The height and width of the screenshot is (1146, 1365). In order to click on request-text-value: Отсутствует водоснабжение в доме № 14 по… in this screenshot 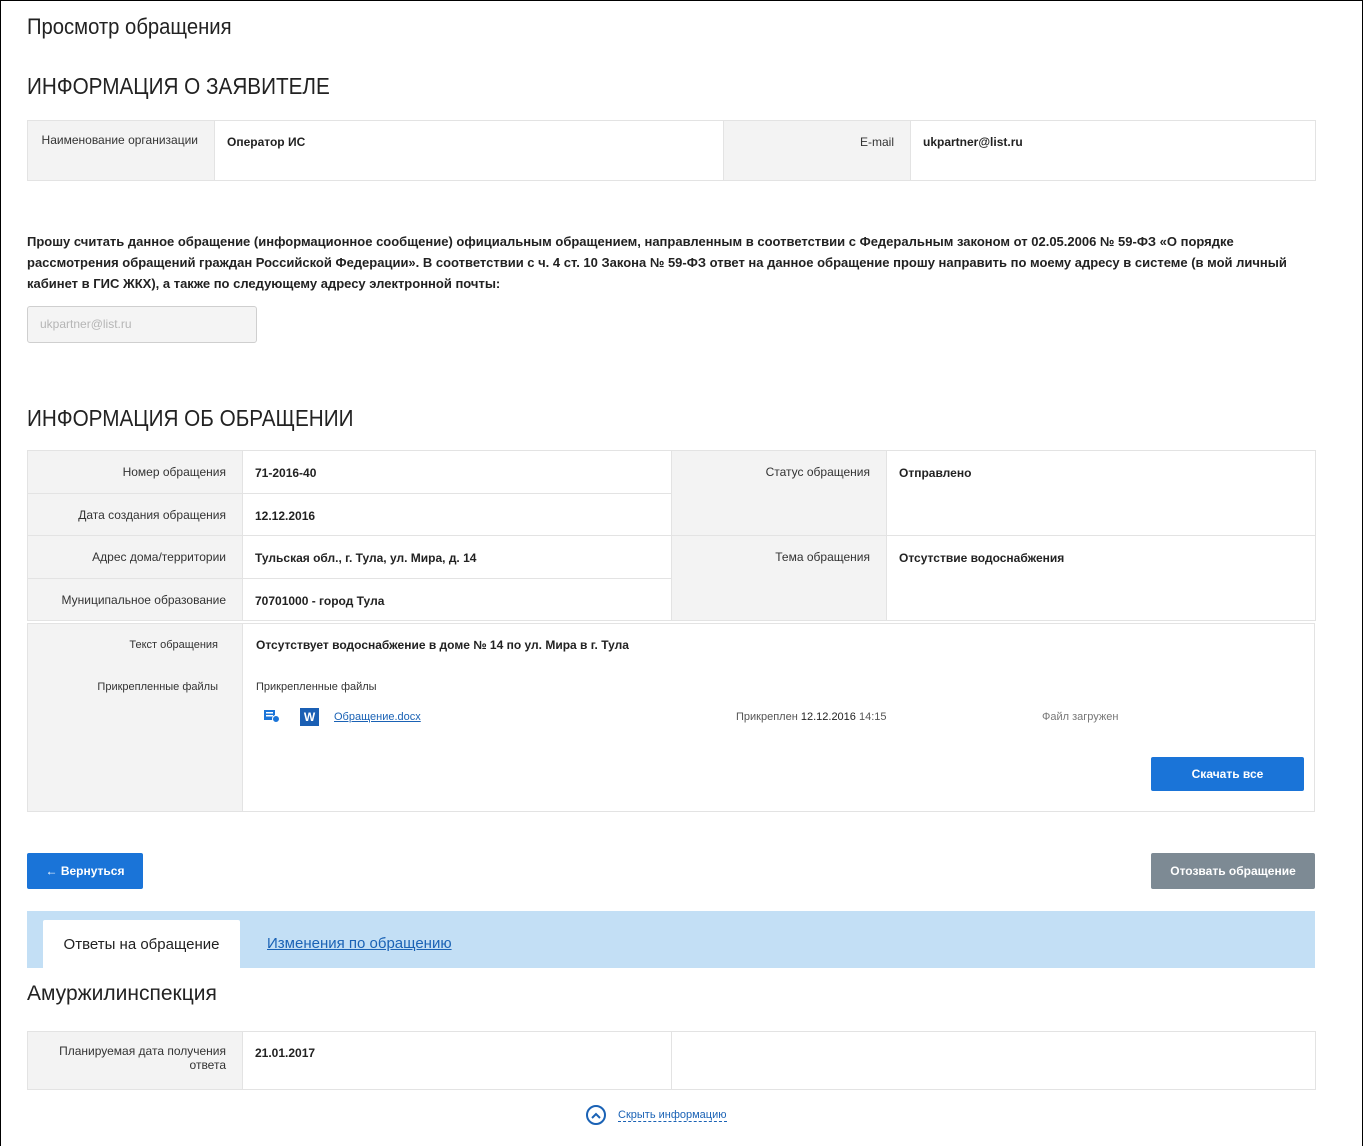, I will do `click(442, 645)`.